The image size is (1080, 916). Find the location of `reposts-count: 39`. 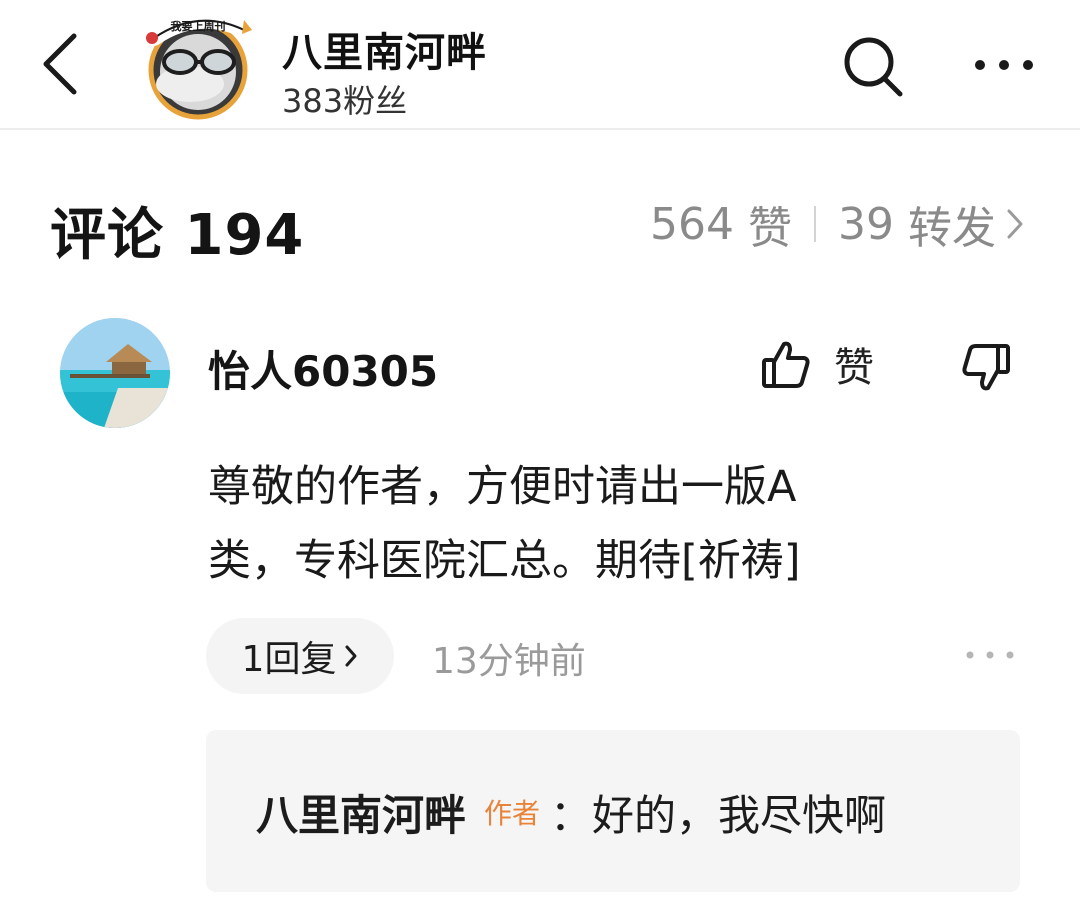

reposts-count: 39 is located at coordinates (866, 224).